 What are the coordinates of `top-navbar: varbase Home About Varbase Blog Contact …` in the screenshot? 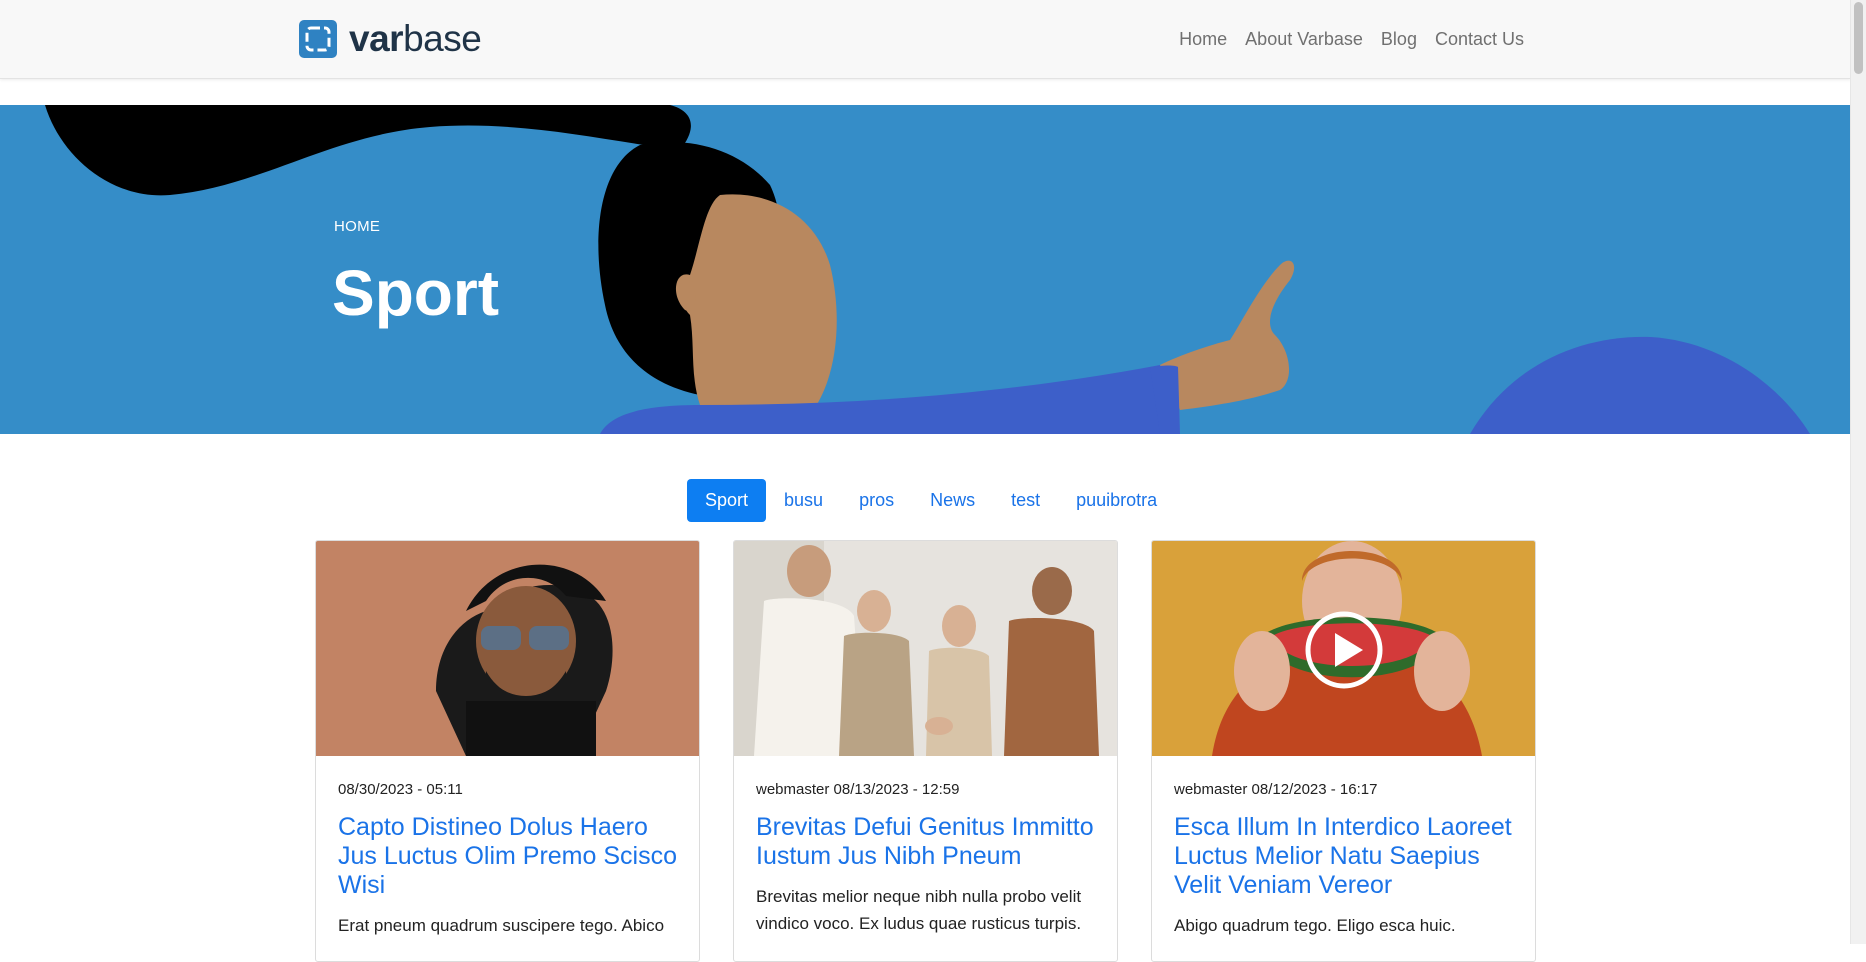 It's located at (925, 39).